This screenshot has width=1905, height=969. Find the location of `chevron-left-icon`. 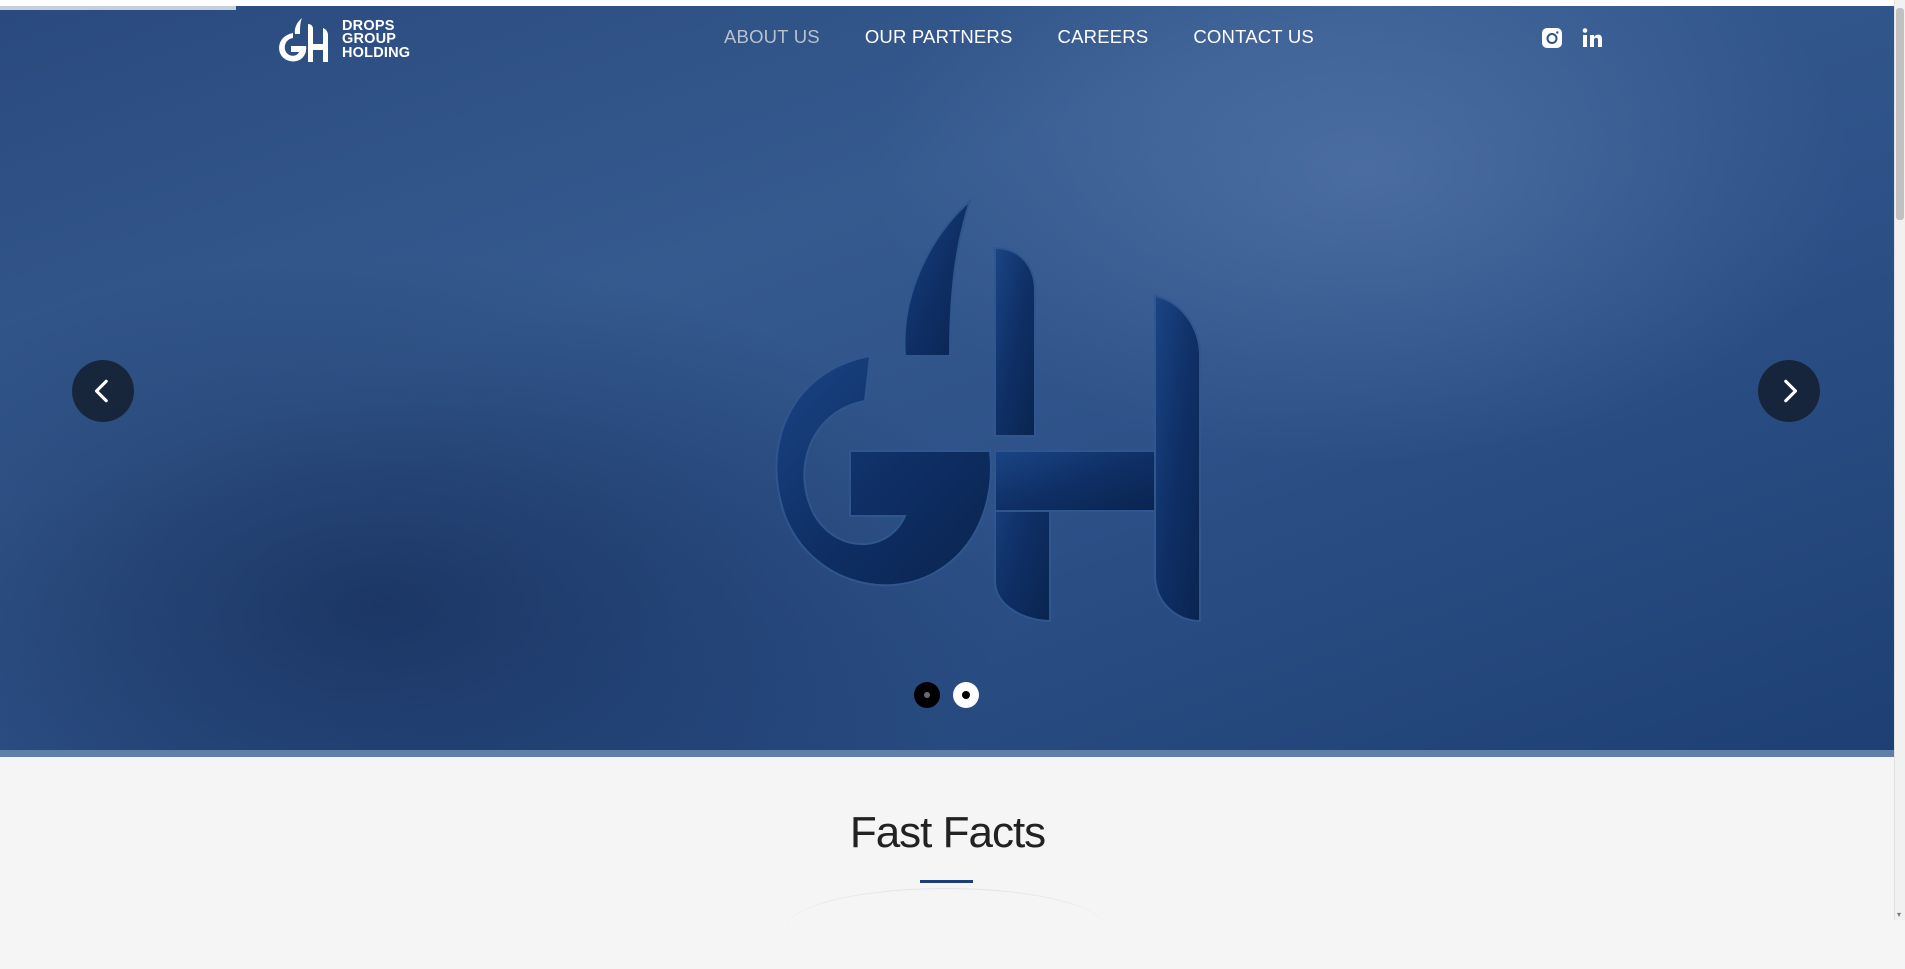

chevron-left-icon is located at coordinates (101, 391).